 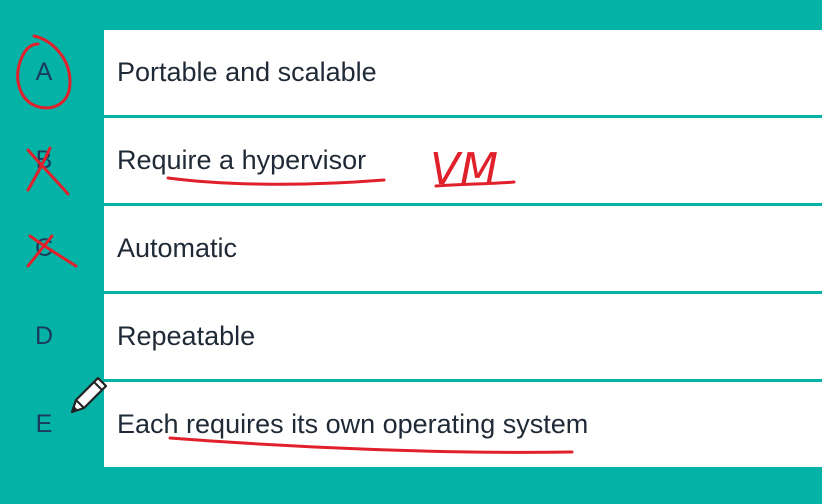 What do you see at coordinates (463, 336) in the screenshot?
I see `option-cell-d: Repeatable` at bounding box center [463, 336].